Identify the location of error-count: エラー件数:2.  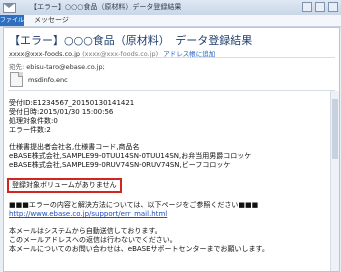
(30, 130).